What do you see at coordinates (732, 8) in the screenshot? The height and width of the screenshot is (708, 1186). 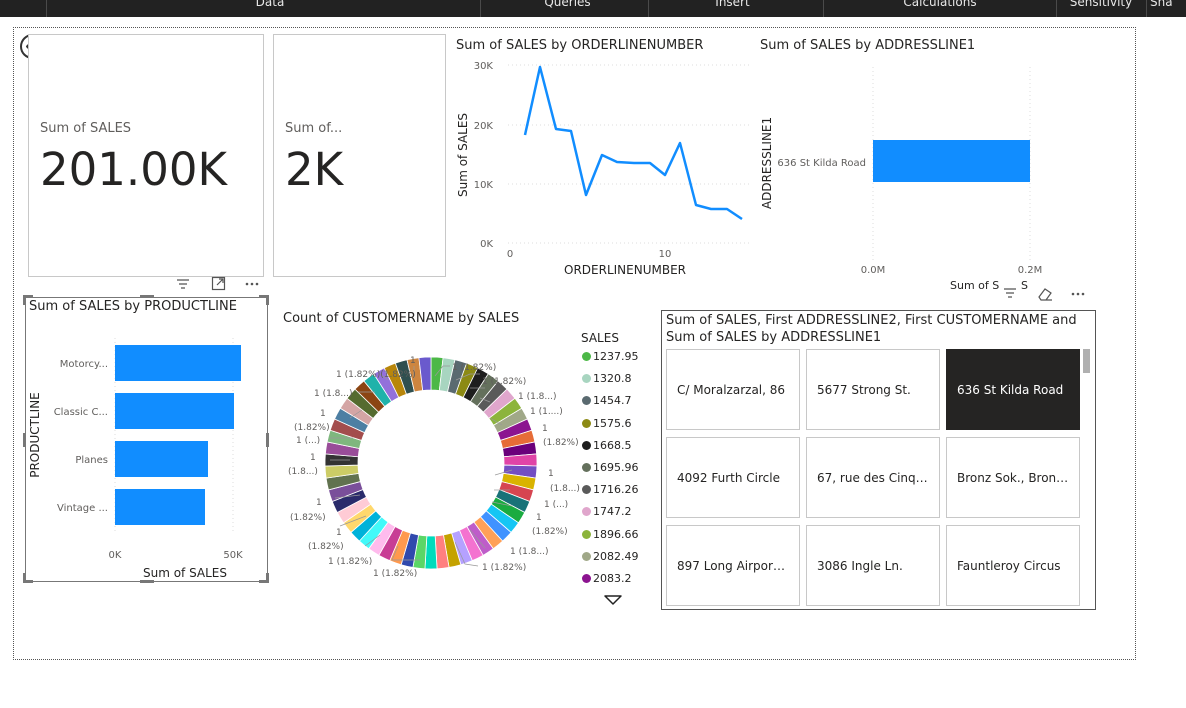 I see `ribbon-tab-insert: Insert` at bounding box center [732, 8].